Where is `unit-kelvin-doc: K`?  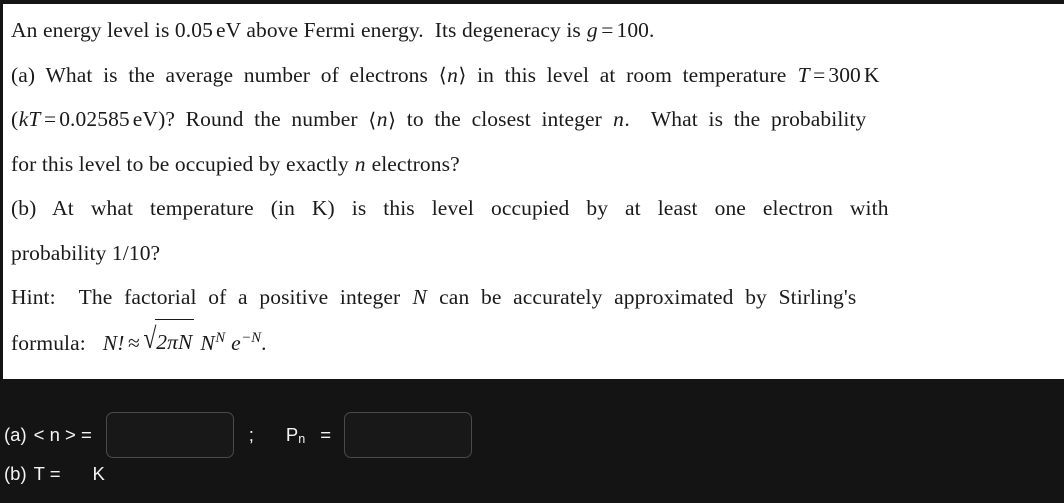 unit-kelvin-doc: K is located at coordinates (871, 74).